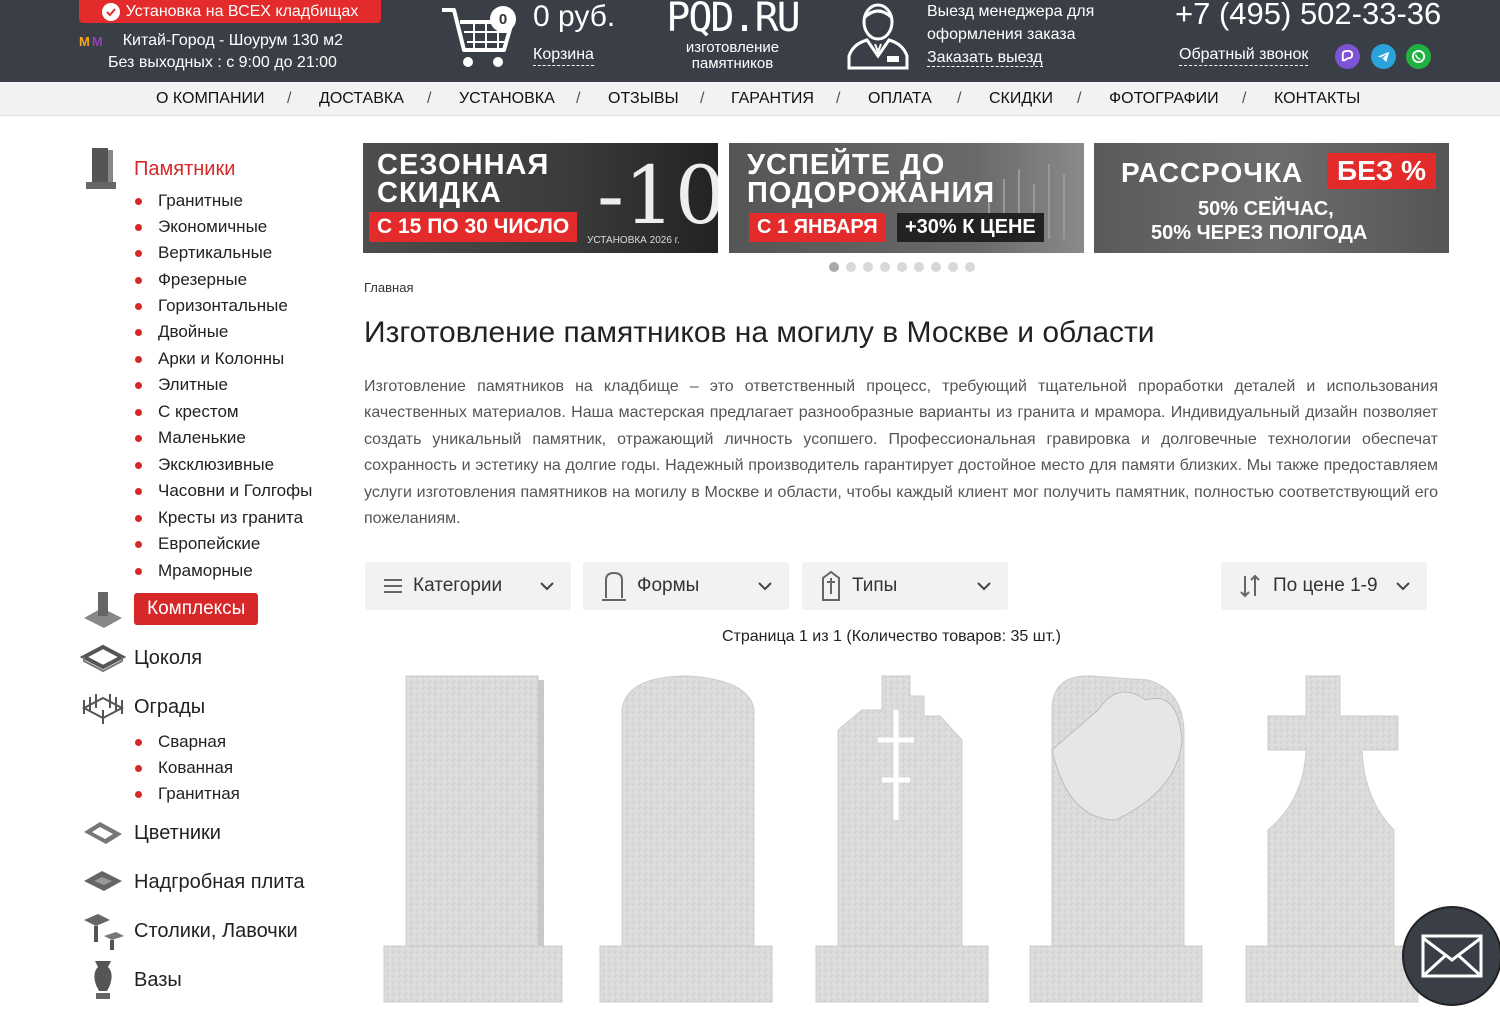 The width and height of the screenshot is (1500, 1014). What do you see at coordinates (1451, 956) in the screenshot?
I see `feedback-mail-button` at bounding box center [1451, 956].